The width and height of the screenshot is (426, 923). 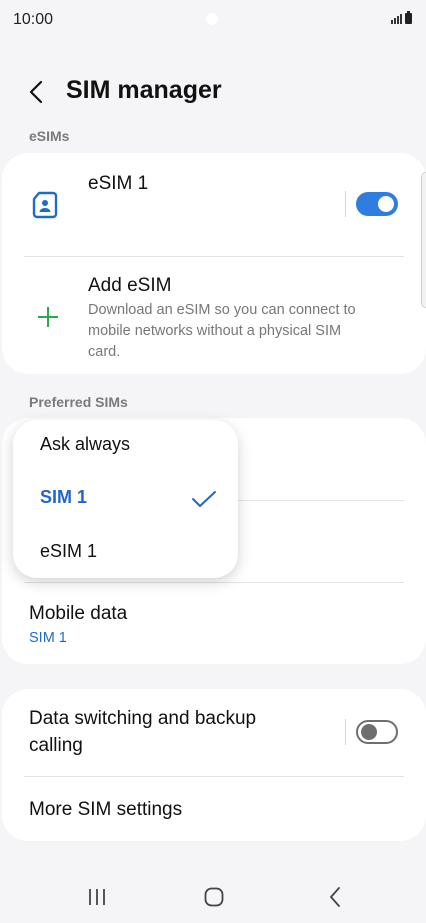 I want to click on back-button, so click(x=36, y=92).